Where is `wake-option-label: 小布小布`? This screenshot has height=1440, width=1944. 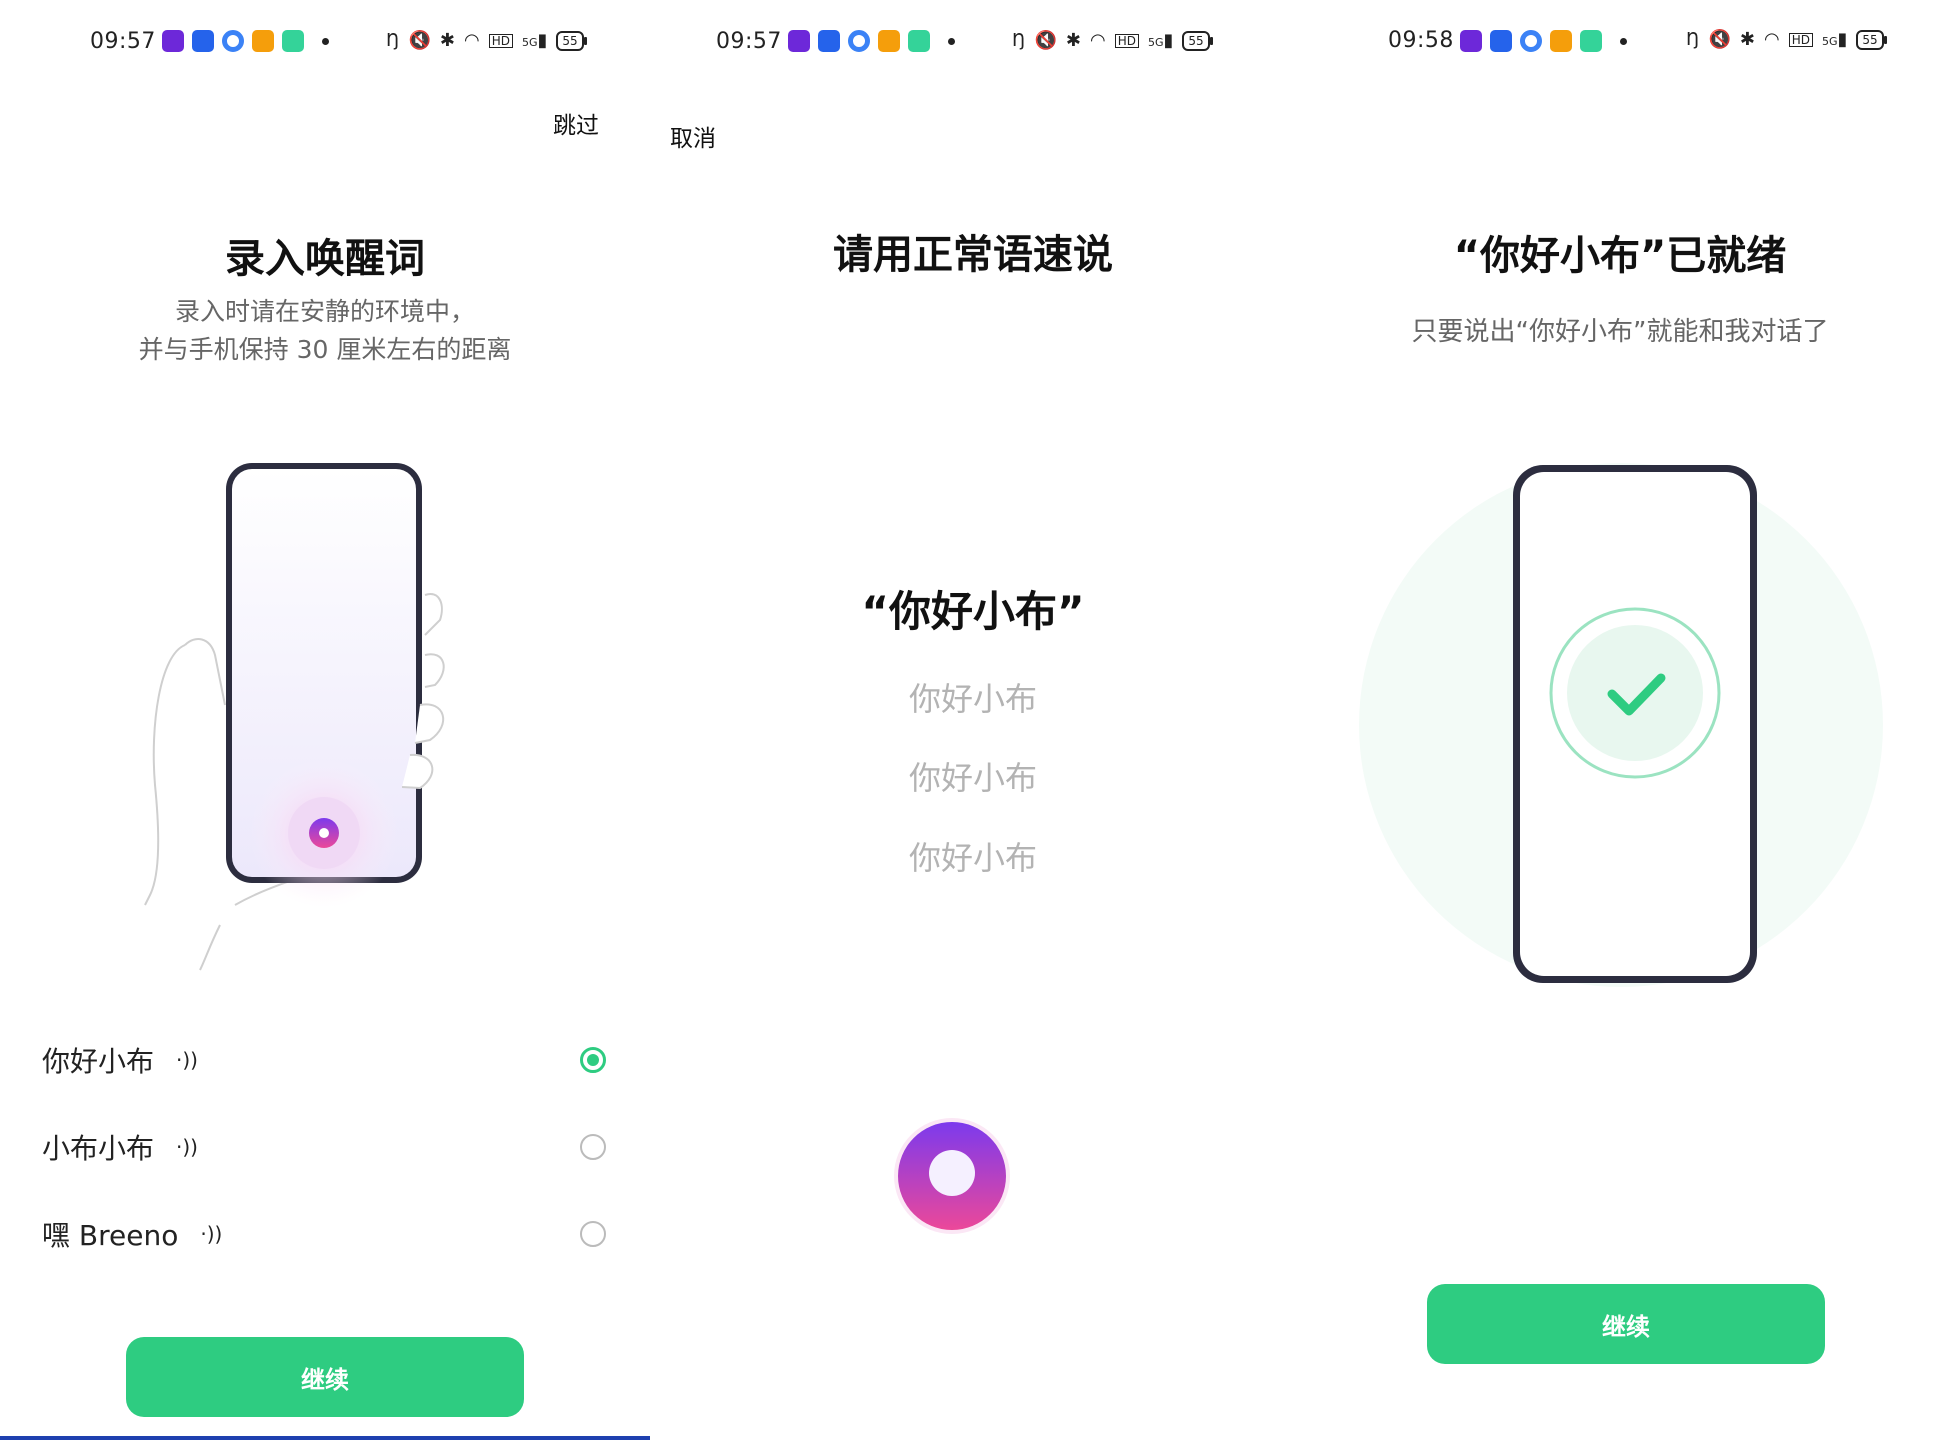 wake-option-label: 小布小布 is located at coordinates (98, 1148).